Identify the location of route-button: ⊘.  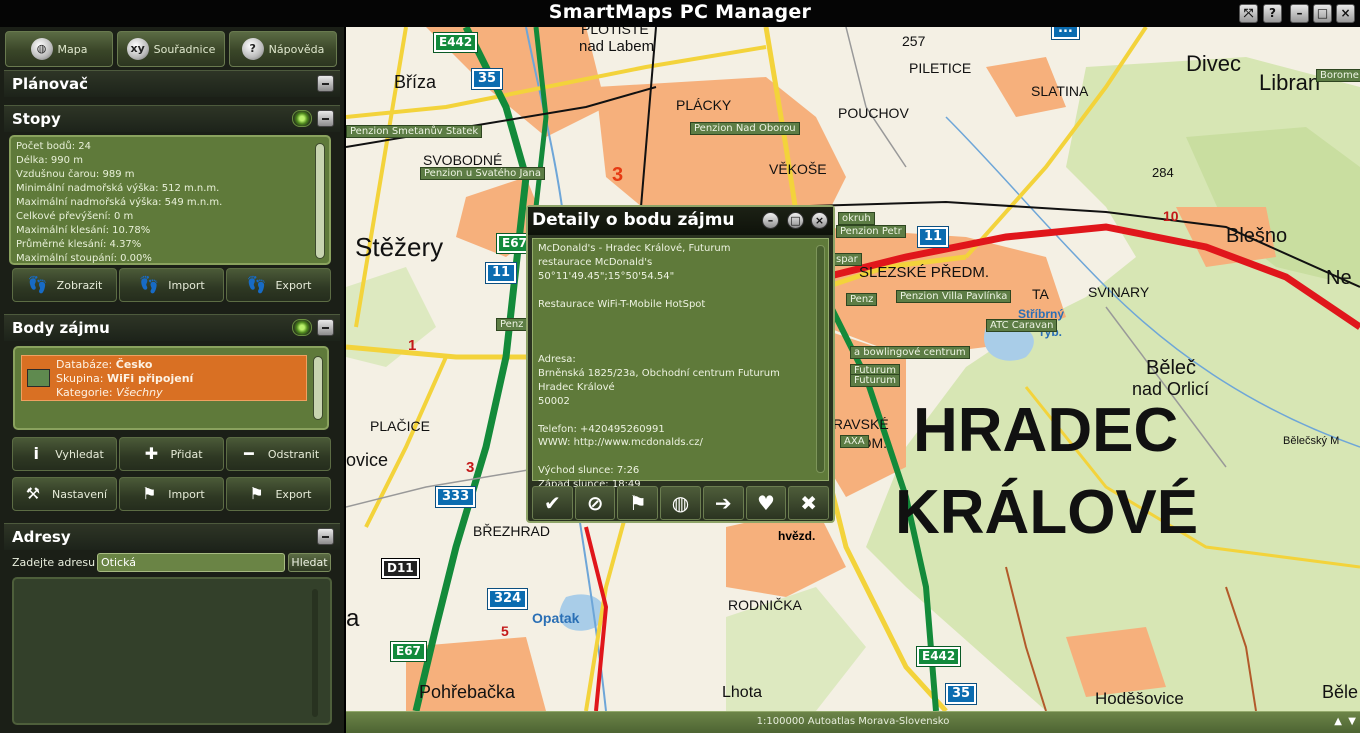
(595, 503).